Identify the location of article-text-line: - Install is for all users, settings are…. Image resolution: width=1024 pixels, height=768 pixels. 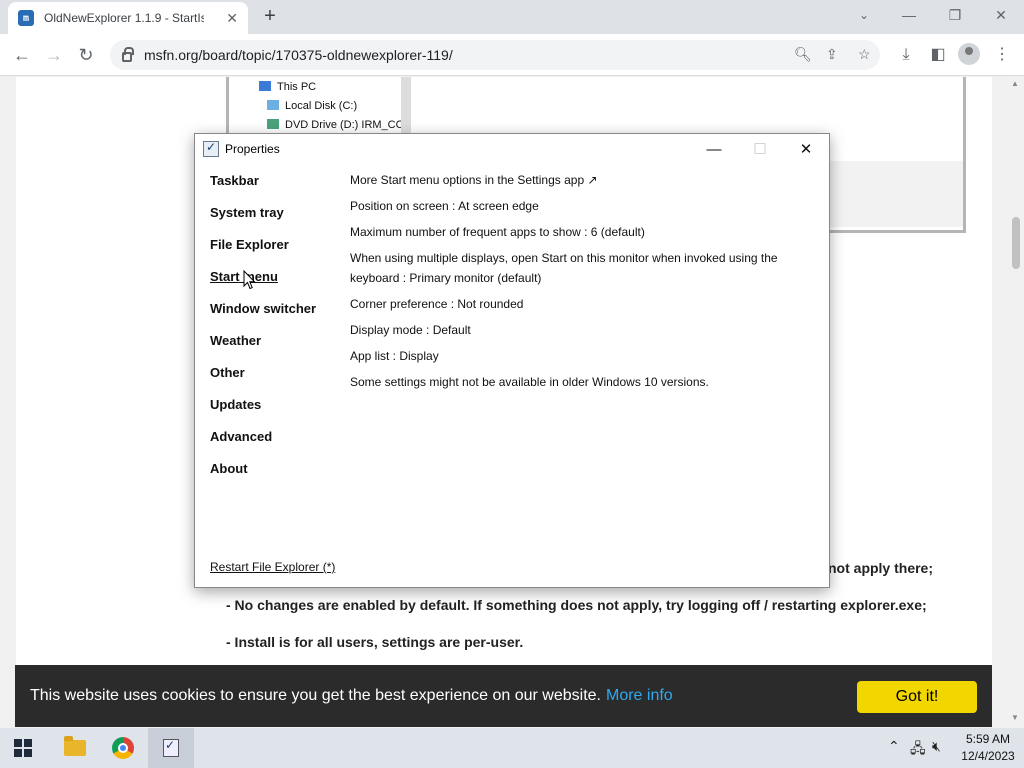
(375, 642).